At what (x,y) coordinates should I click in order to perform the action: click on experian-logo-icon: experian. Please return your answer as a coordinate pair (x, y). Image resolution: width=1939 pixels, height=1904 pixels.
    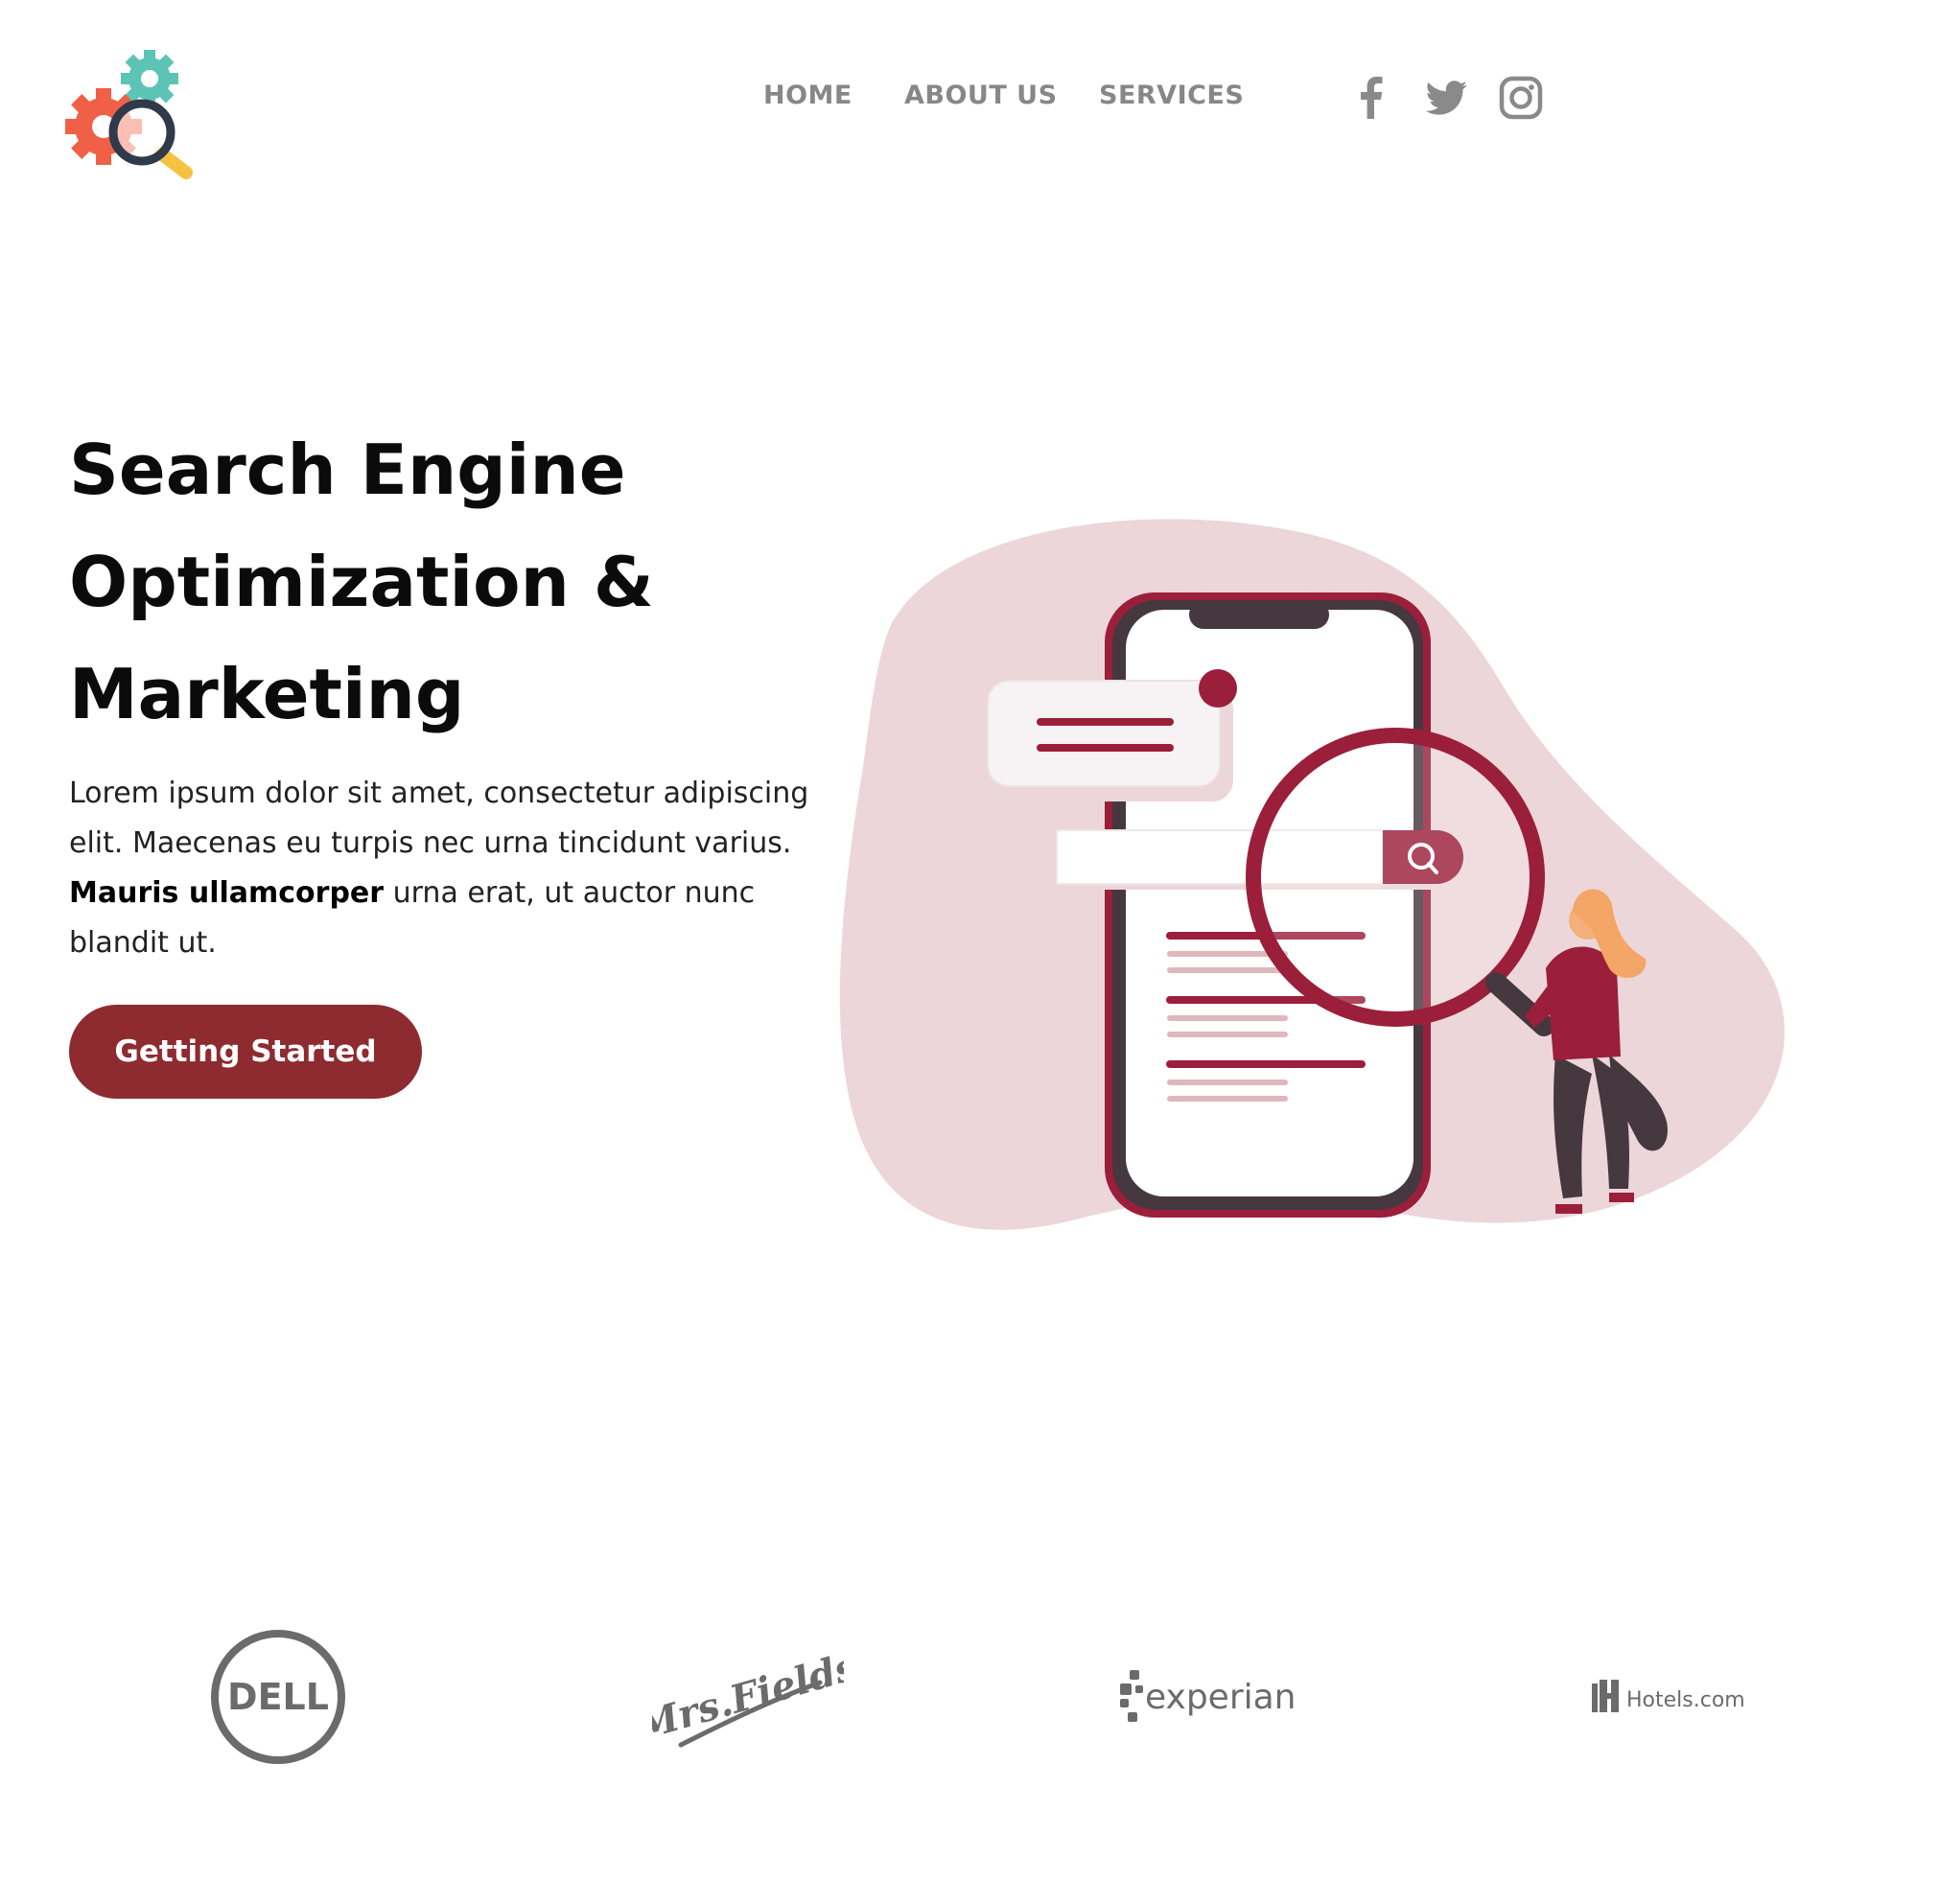
    Looking at the image, I should click on (1208, 1696).